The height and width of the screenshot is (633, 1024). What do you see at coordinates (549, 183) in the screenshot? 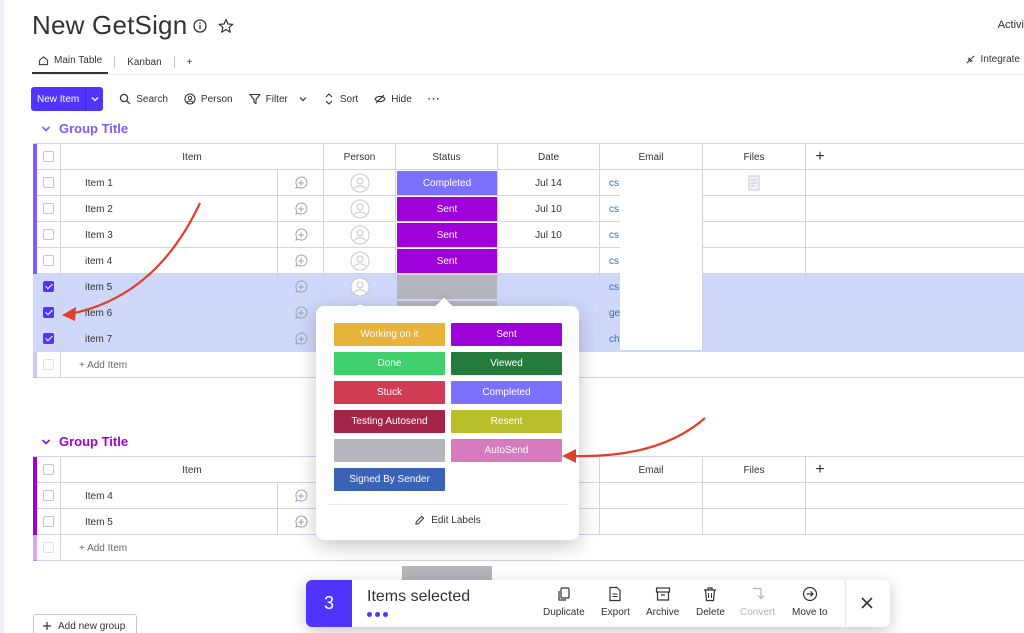
I see `date-cell: Jul 14` at bounding box center [549, 183].